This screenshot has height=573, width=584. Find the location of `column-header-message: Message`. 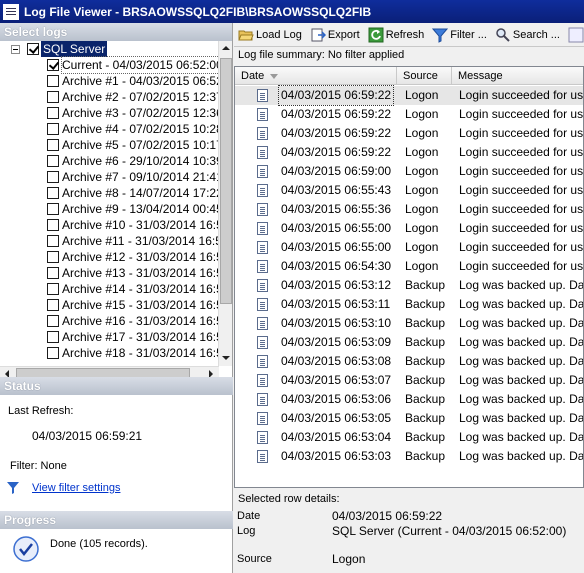

column-header-message: Message is located at coordinates (517, 76).